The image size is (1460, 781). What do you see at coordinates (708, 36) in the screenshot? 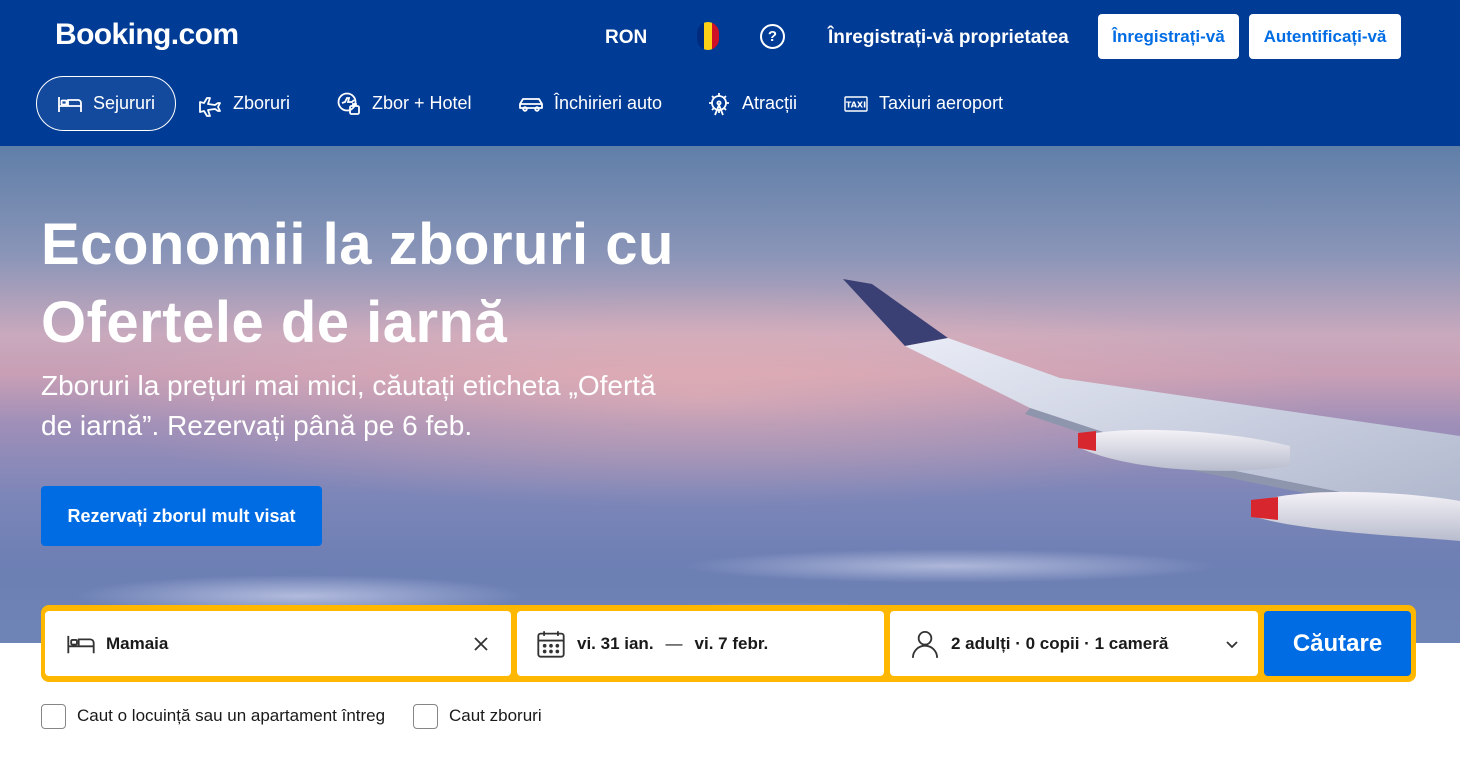
I see `romania-flag-icon` at bounding box center [708, 36].